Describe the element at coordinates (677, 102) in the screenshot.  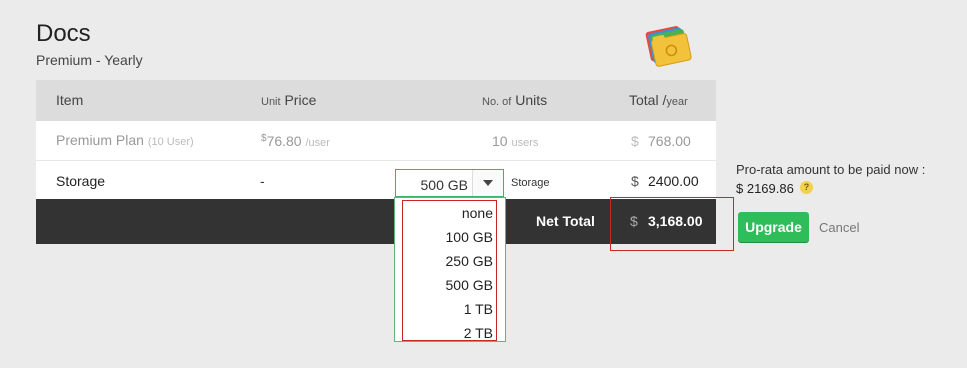
I see `header-total-suffix: year` at that location.